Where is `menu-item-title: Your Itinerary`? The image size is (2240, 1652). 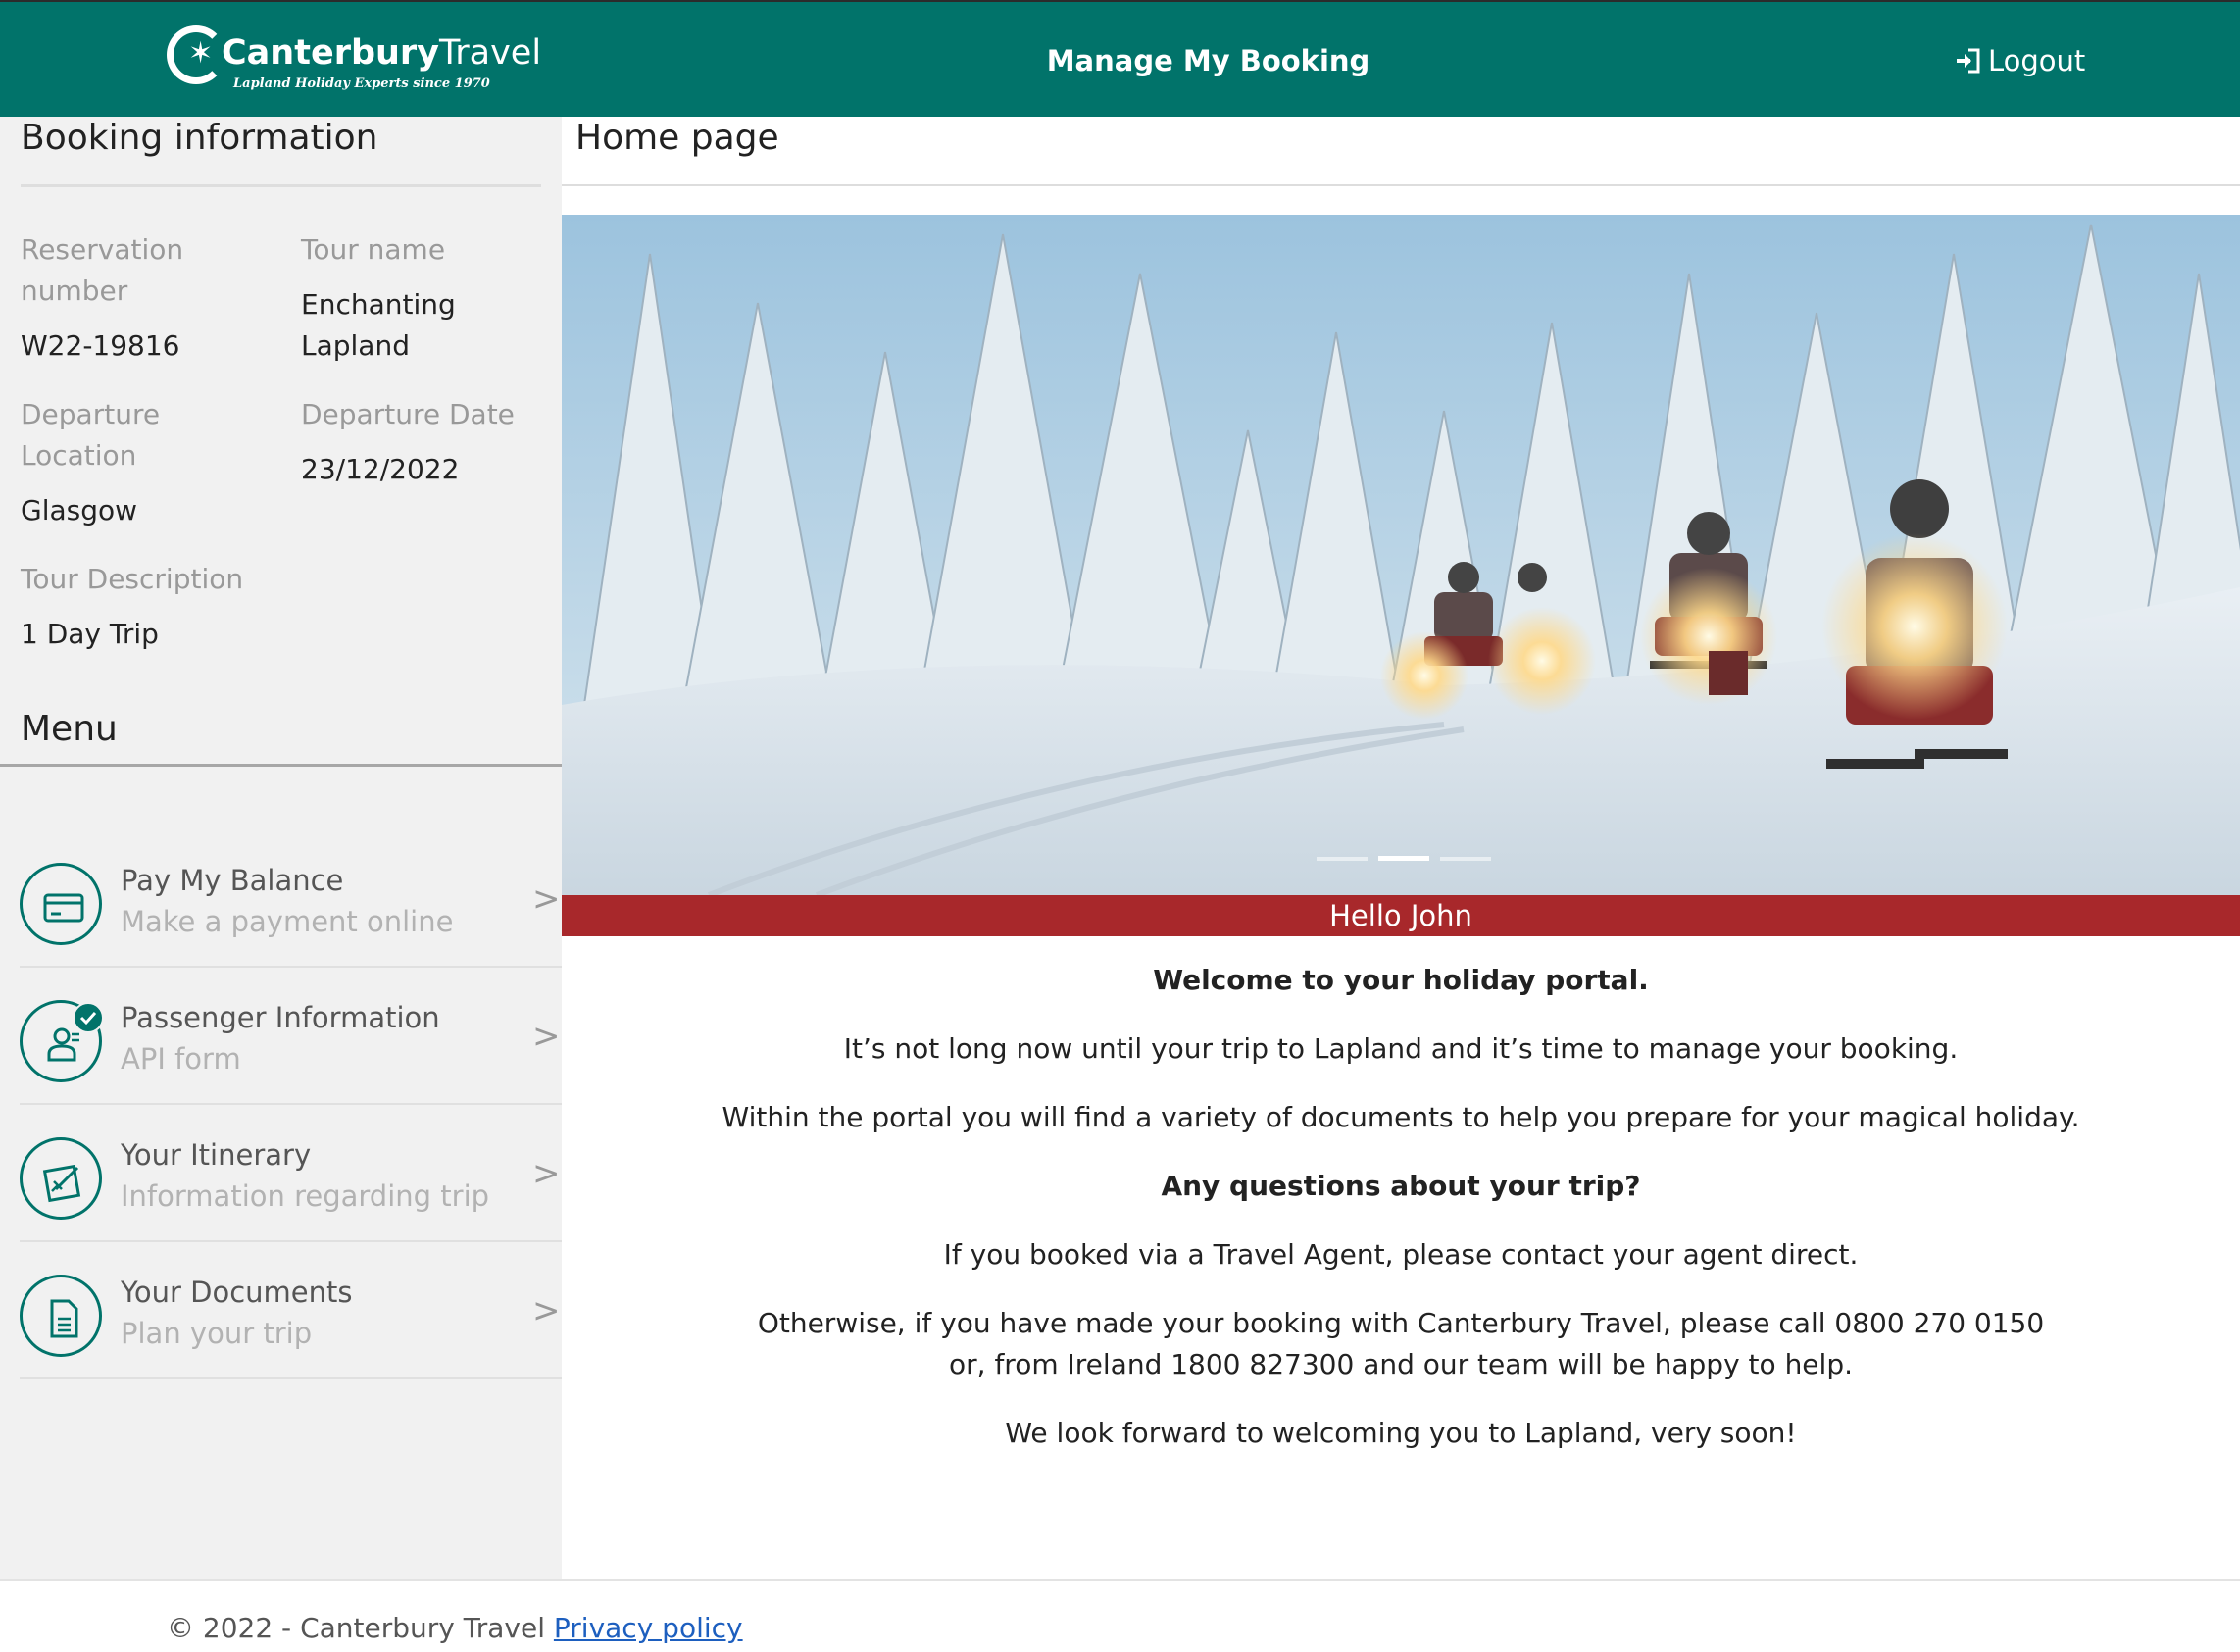 menu-item-title: Your Itinerary is located at coordinates (217, 1155).